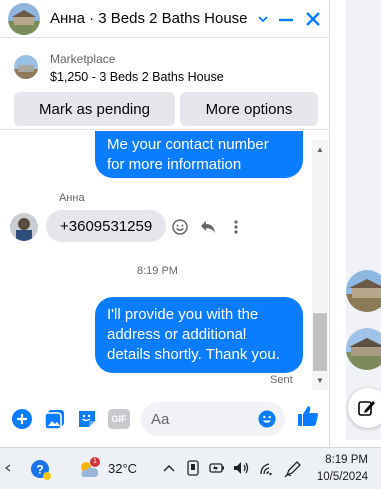  I want to click on device-icon, so click(193, 468).